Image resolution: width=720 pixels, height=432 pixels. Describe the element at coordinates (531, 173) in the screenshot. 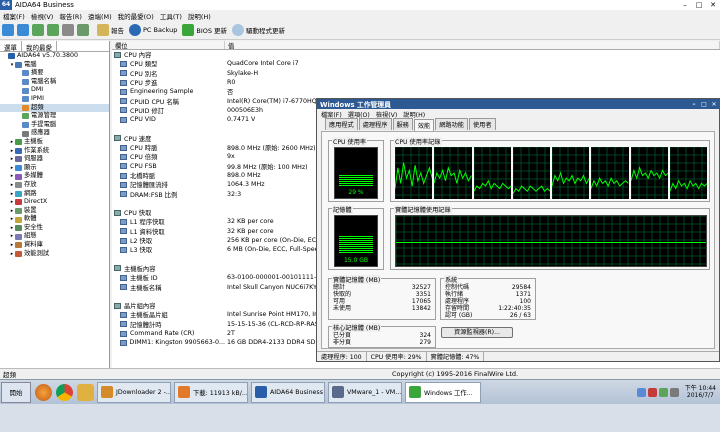

I see `cpu-core-history-chart` at that location.